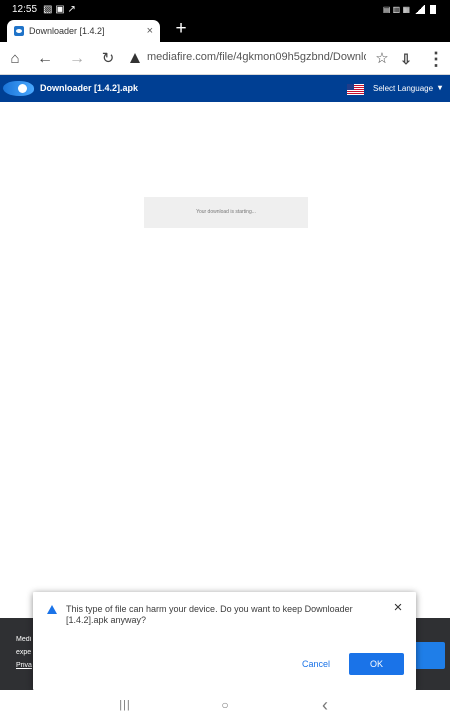 The height and width of the screenshot is (720, 450). What do you see at coordinates (67, 31) in the screenshot?
I see `tab-title: Downloader [1.4.2]` at bounding box center [67, 31].